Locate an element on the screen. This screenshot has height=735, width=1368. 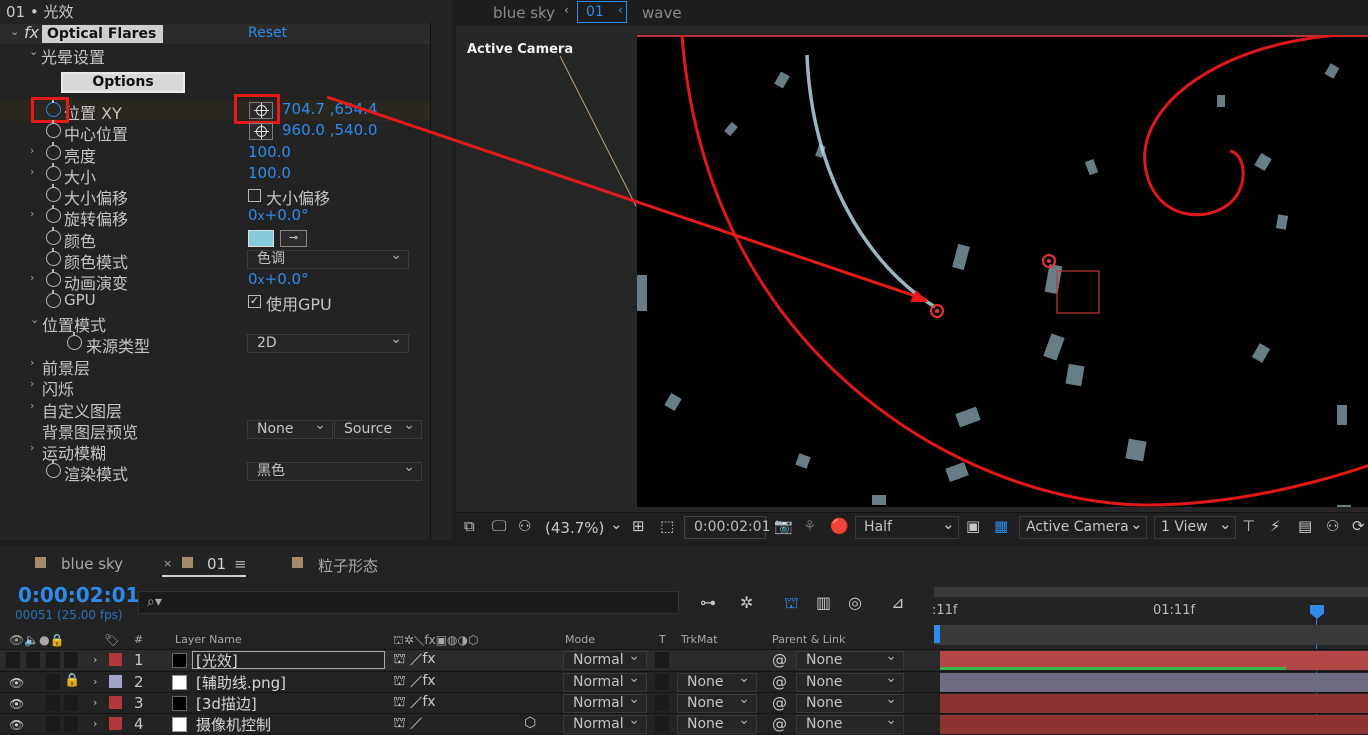
zoom-dropdown: (43.7%) is located at coordinates (574, 528).